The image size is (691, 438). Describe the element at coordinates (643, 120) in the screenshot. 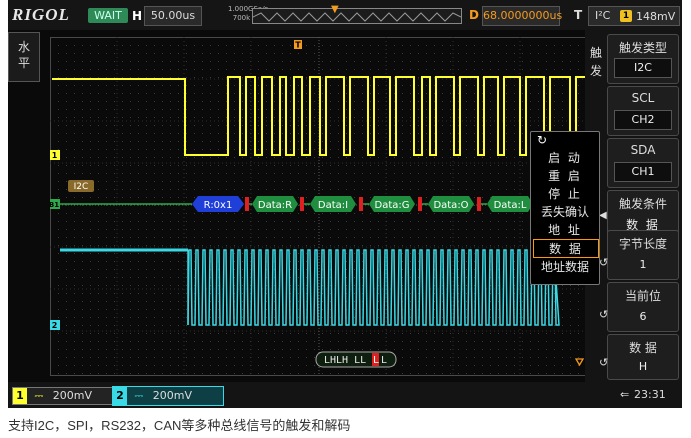

I see `scl-value: CH2` at that location.